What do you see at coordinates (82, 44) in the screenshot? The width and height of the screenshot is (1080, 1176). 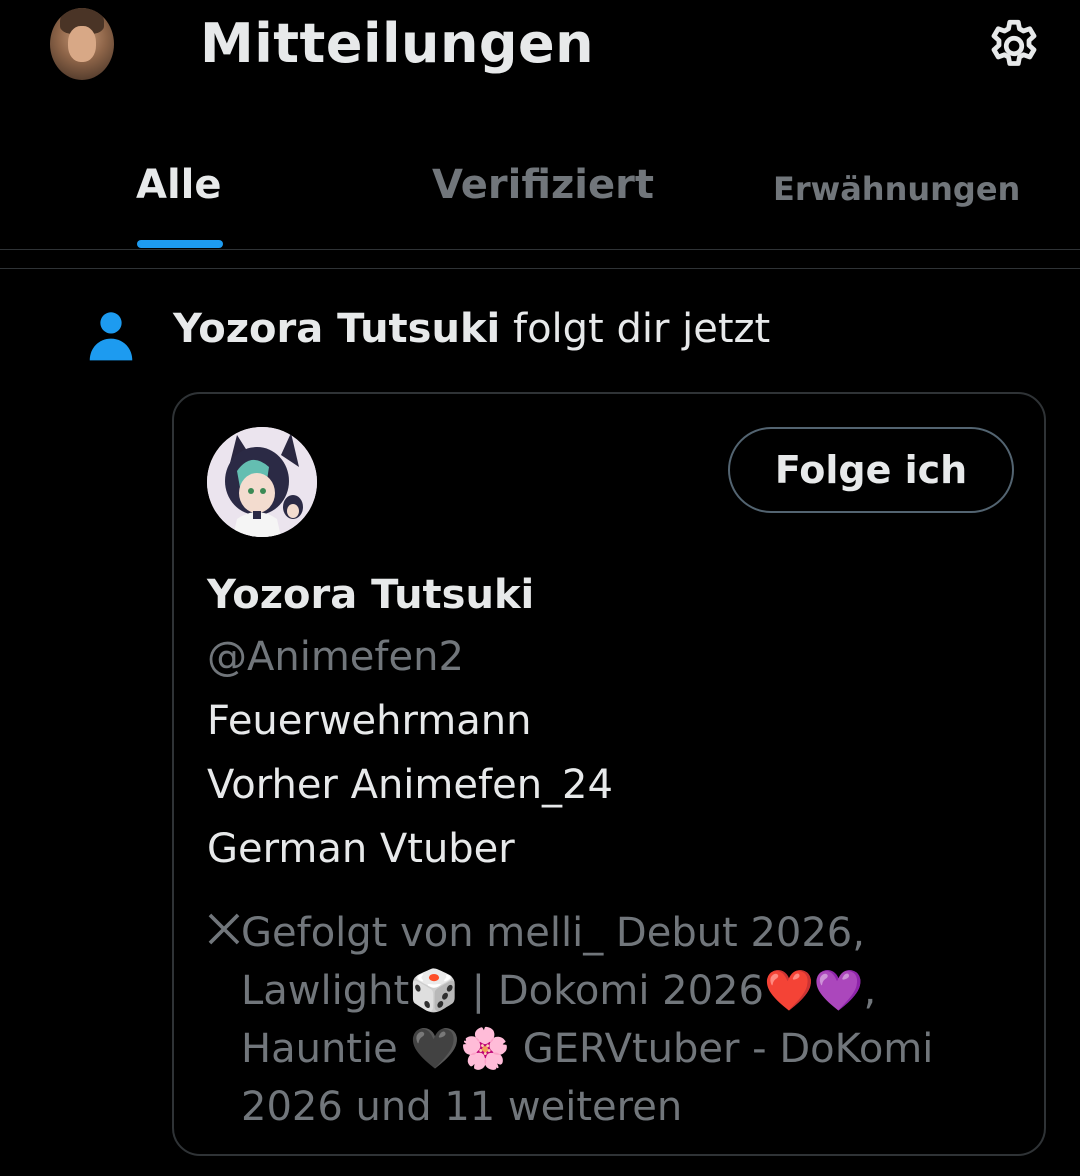 I see `profile-avatar` at bounding box center [82, 44].